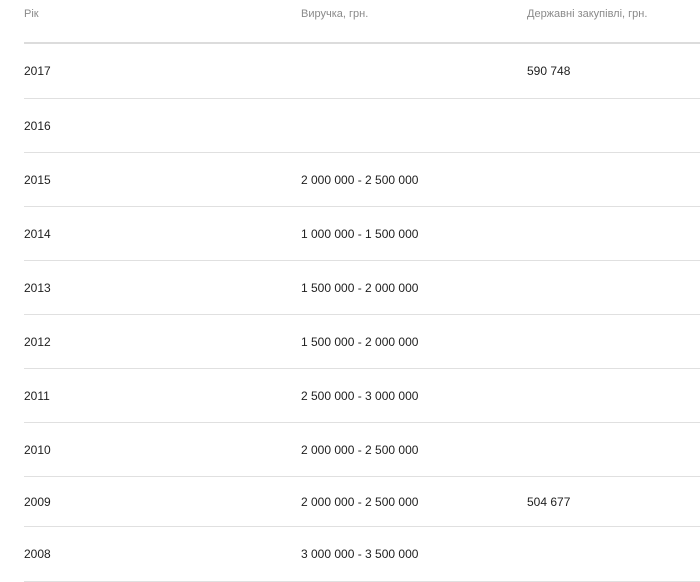 The height and width of the screenshot is (582, 700). I want to click on year-cell: 2015, so click(37, 179).